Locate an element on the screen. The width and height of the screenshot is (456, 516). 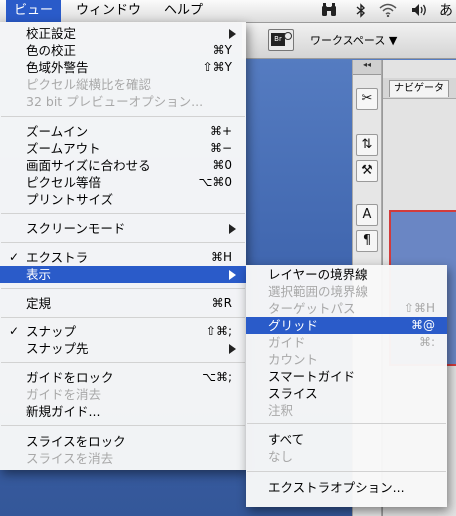
bluetooth-icon is located at coordinates (361, 11).